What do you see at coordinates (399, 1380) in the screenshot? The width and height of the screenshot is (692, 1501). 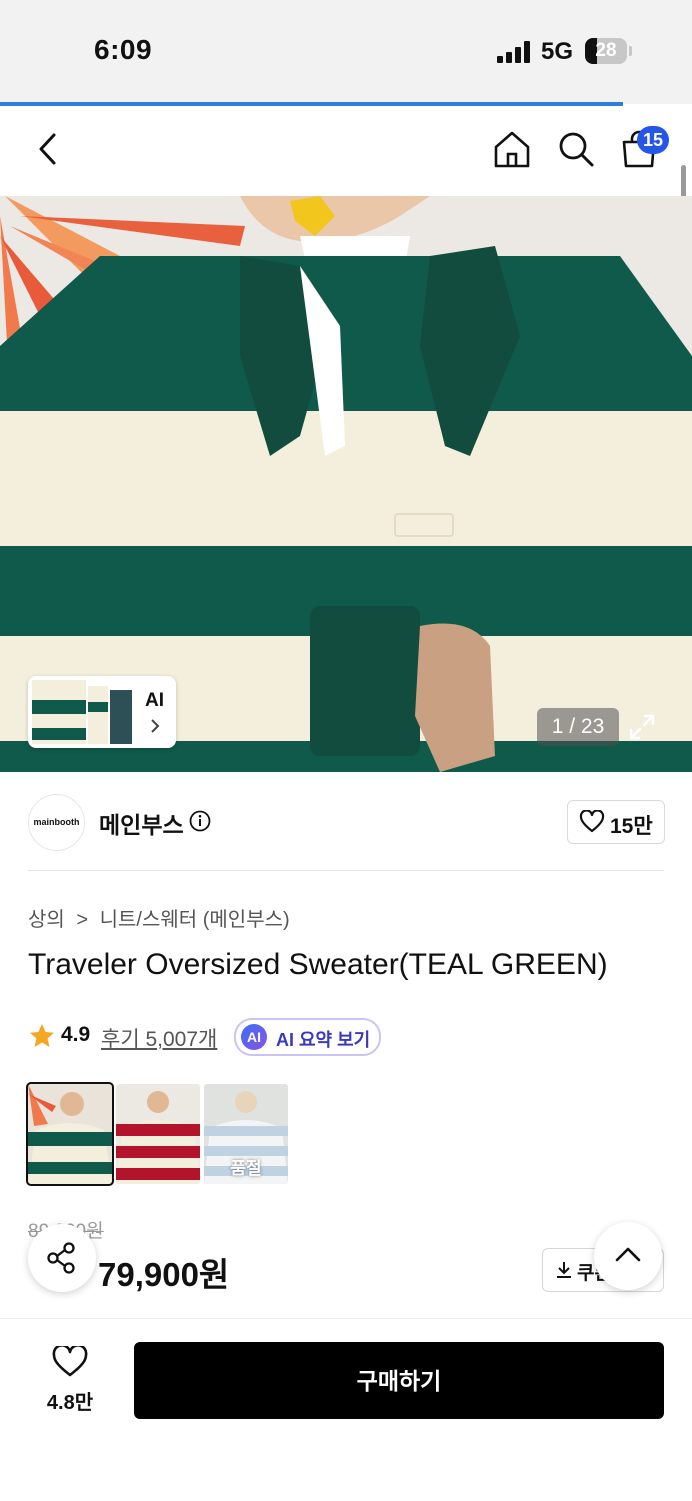 I see `buy-button: 구매하기` at bounding box center [399, 1380].